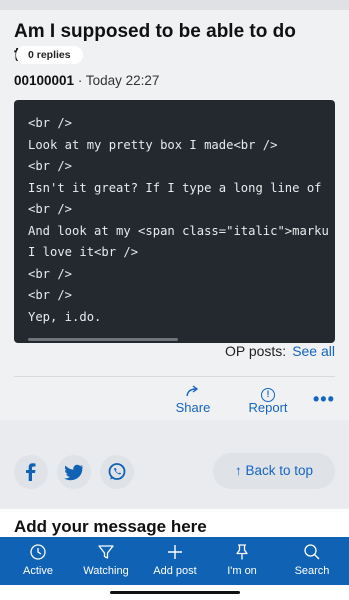 The height and width of the screenshot is (600, 349). Describe the element at coordinates (238, 470) in the screenshot. I see `up-arrow-icon: ↑` at that location.